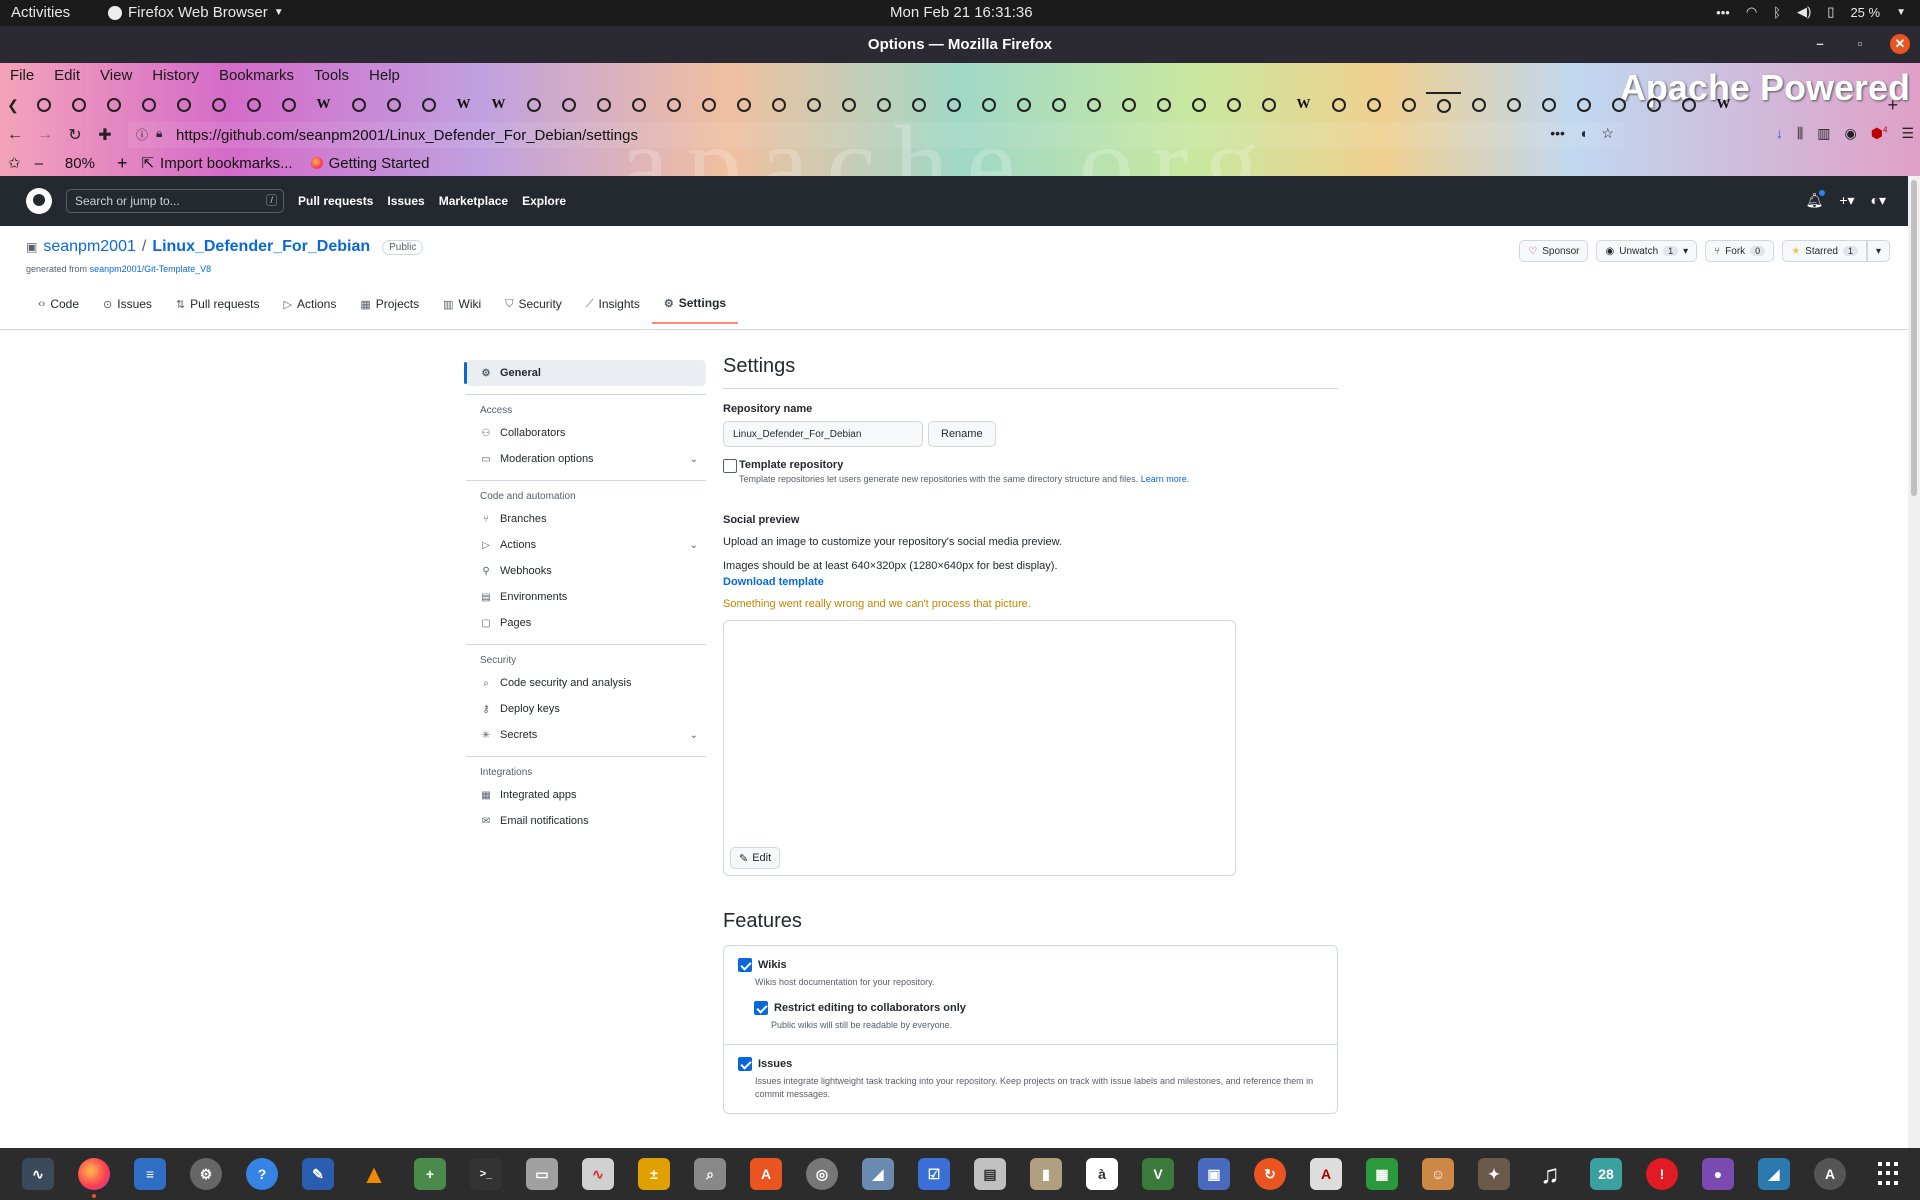  Describe the element at coordinates (1878, 200) in the screenshot. I see `avatar: ◐▾` at that location.